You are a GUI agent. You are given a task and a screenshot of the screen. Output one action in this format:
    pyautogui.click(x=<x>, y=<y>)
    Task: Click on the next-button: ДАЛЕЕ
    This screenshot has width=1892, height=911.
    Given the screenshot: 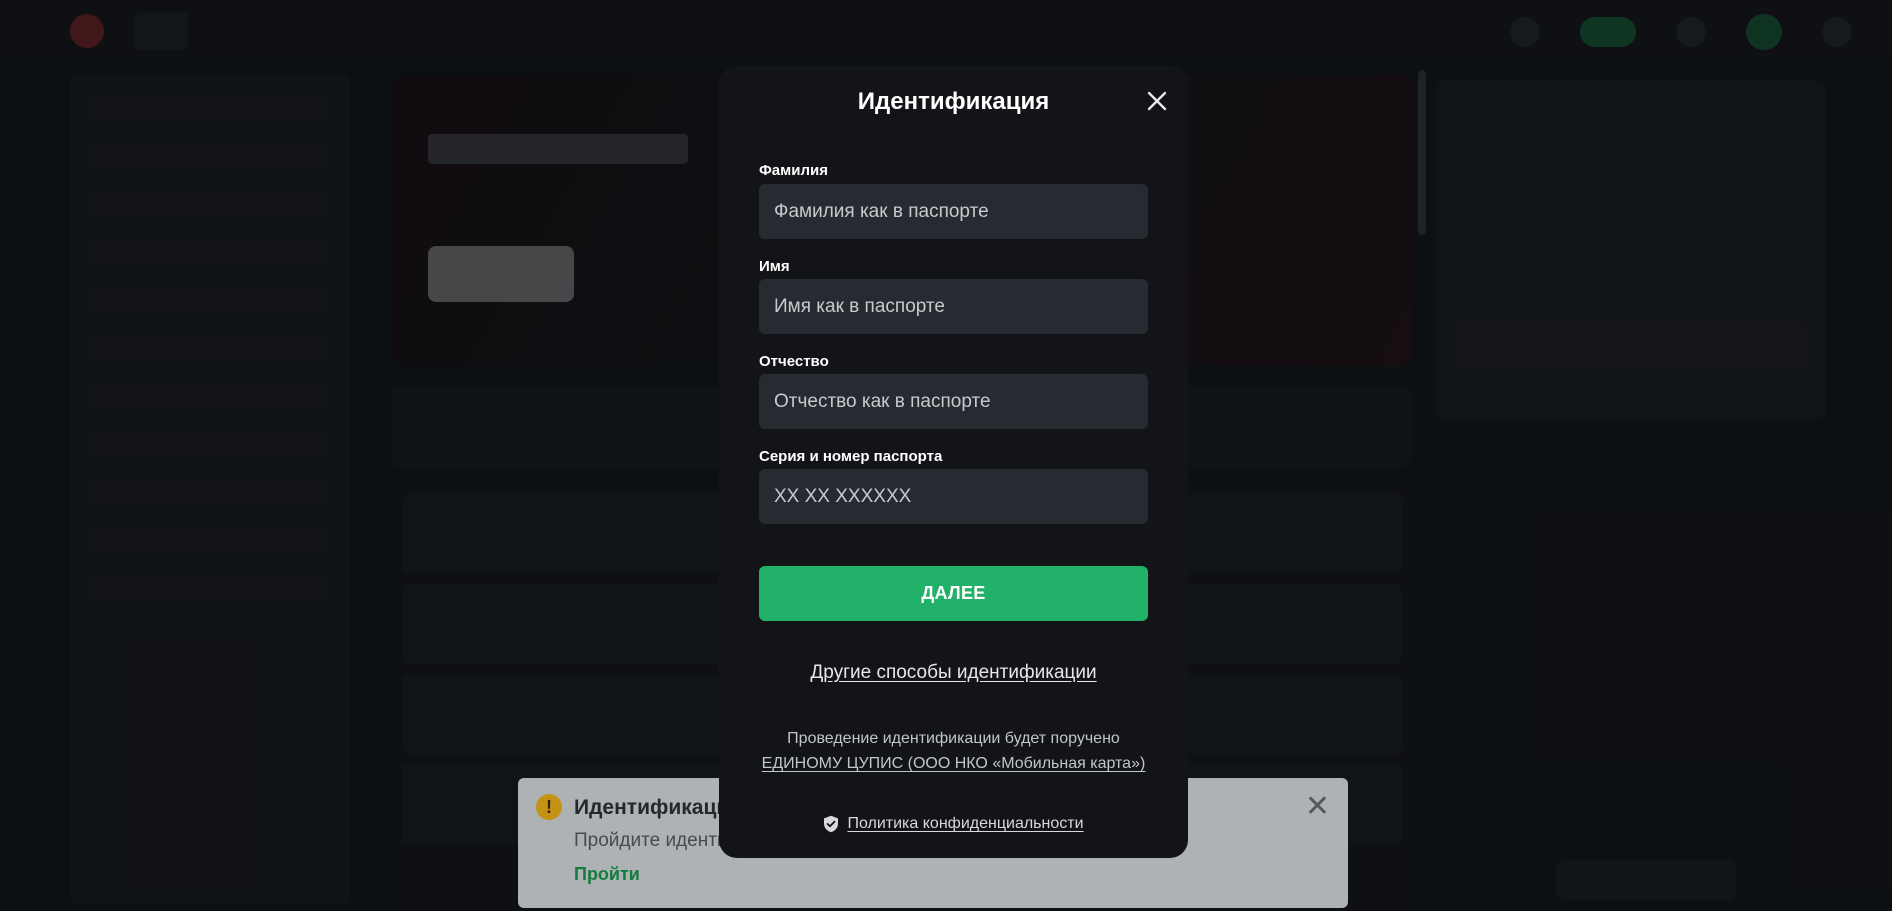 What is the action you would take?
    pyautogui.click(x=953, y=593)
    